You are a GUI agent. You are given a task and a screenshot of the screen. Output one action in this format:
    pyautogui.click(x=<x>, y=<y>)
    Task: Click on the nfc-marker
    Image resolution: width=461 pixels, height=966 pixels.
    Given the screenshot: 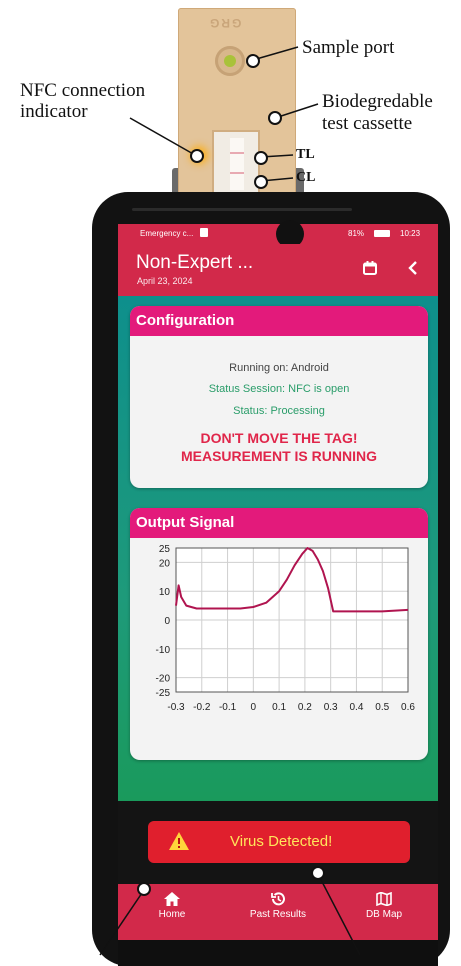 What is the action you would take?
    pyautogui.click(x=197, y=156)
    